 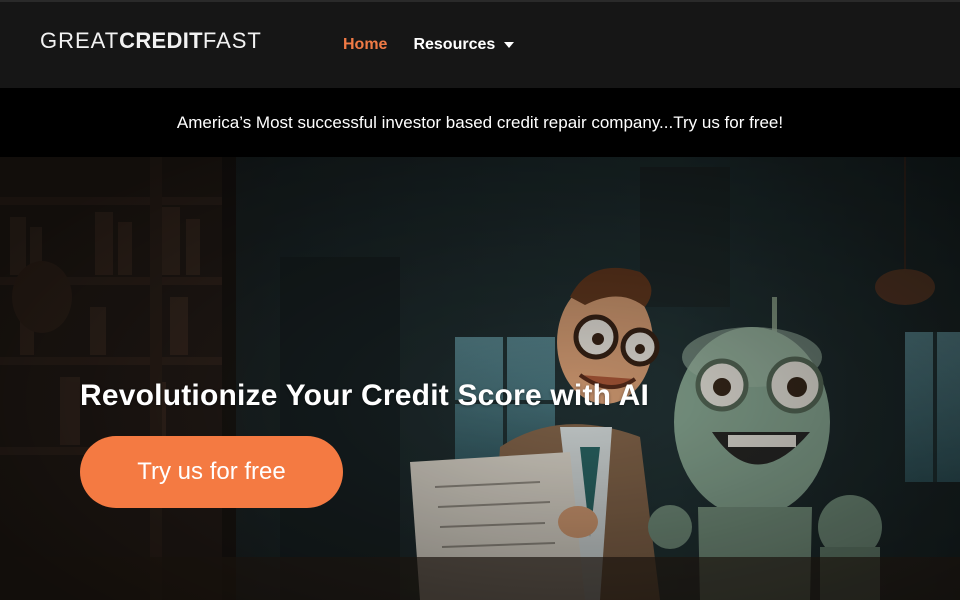 What do you see at coordinates (454, 44) in the screenshot?
I see `nav-item-resources-label: Resources` at bounding box center [454, 44].